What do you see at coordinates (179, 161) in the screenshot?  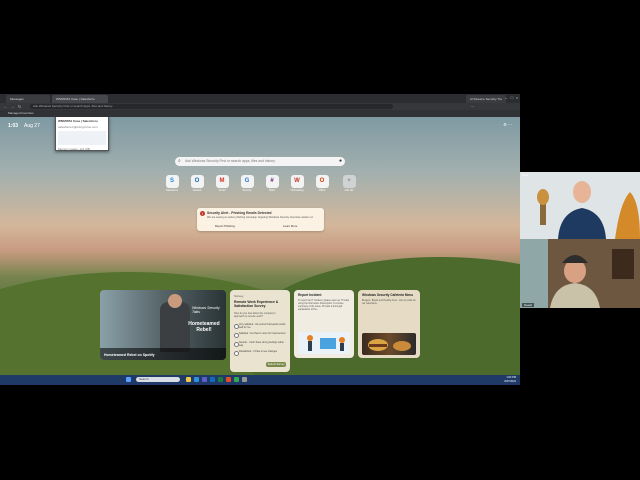 I see `search-icon: ⌕` at bounding box center [179, 161].